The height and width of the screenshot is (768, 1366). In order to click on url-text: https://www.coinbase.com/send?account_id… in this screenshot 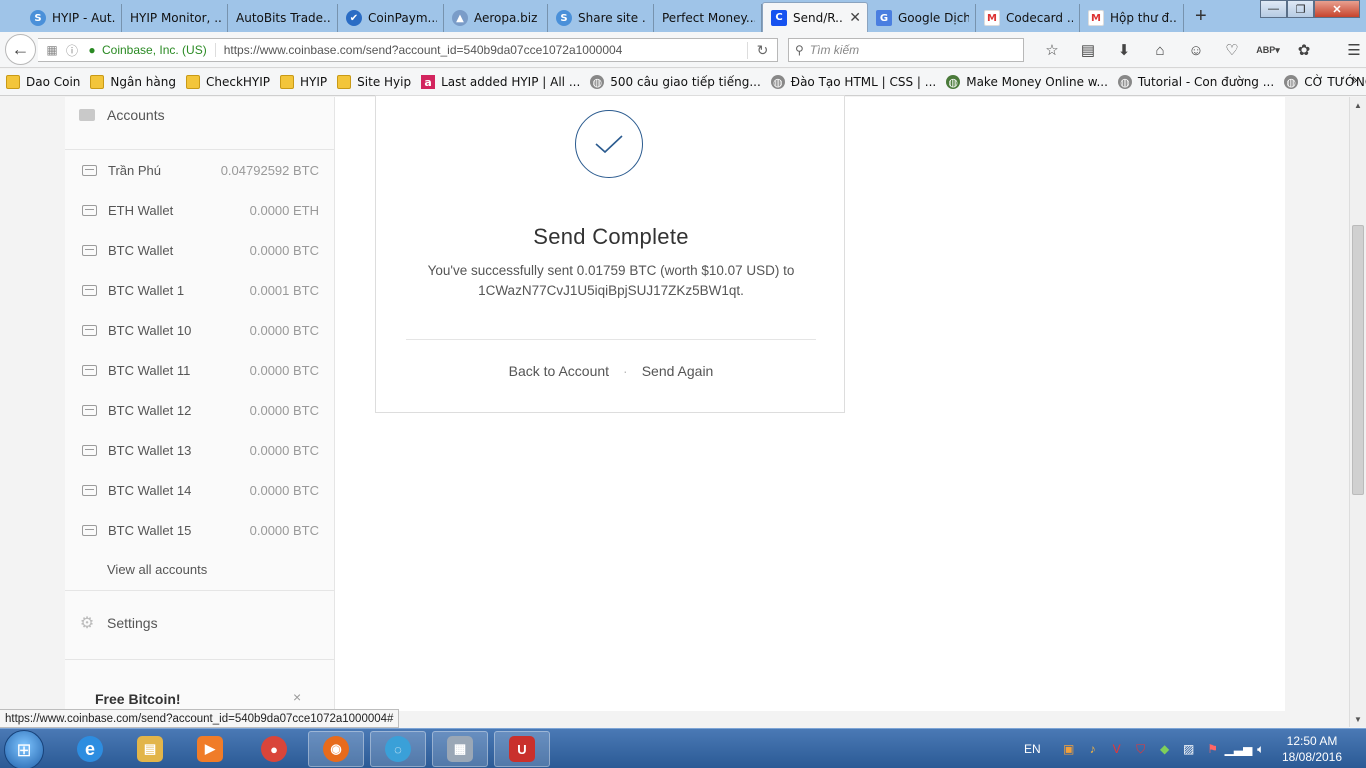, I will do `click(485, 50)`.